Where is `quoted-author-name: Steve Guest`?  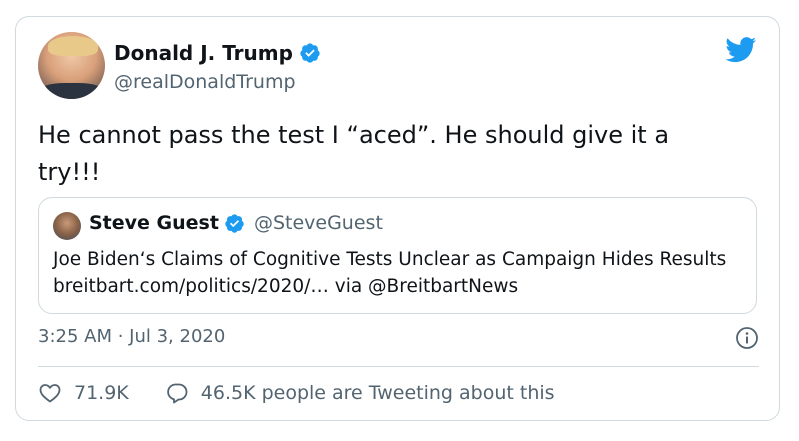
quoted-author-name: Steve Guest is located at coordinates (154, 223).